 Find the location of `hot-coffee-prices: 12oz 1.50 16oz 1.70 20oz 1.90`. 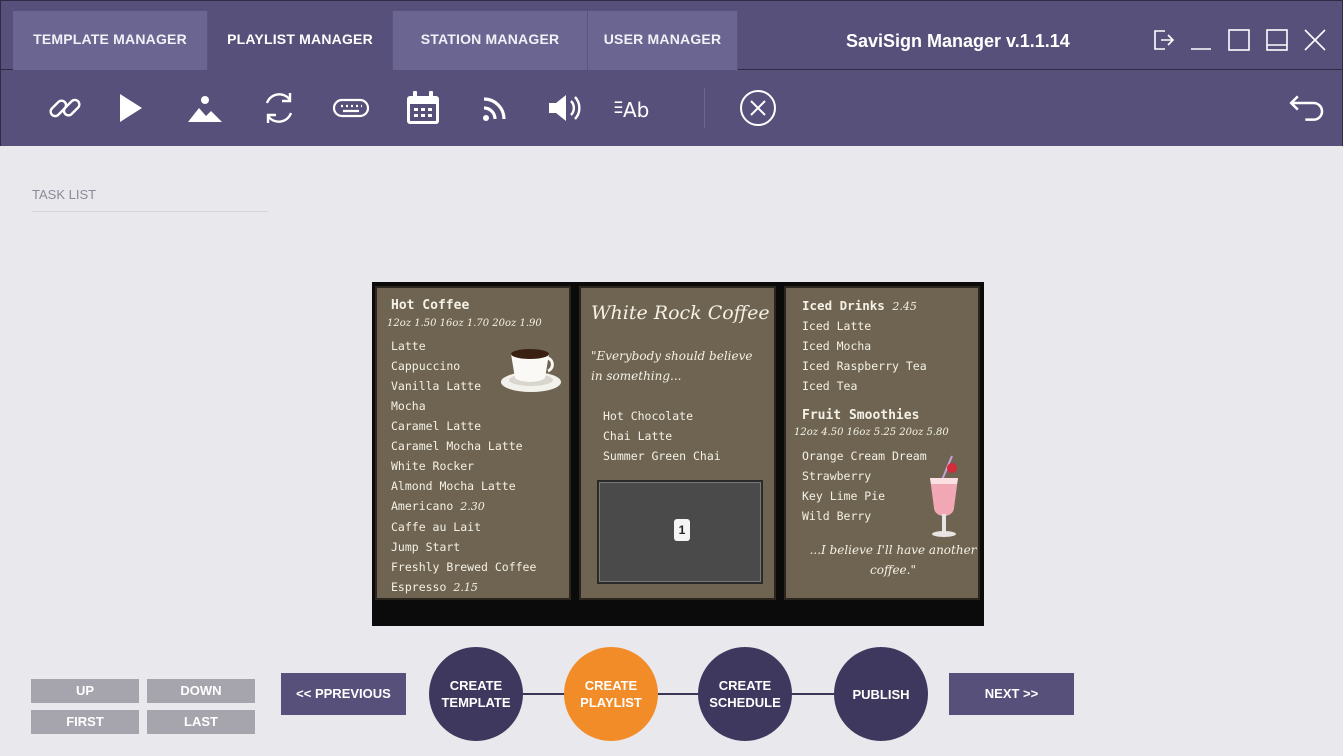

hot-coffee-prices: 12oz 1.50 16oz 1.70 20oz 1.90 is located at coordinates (464, 323).